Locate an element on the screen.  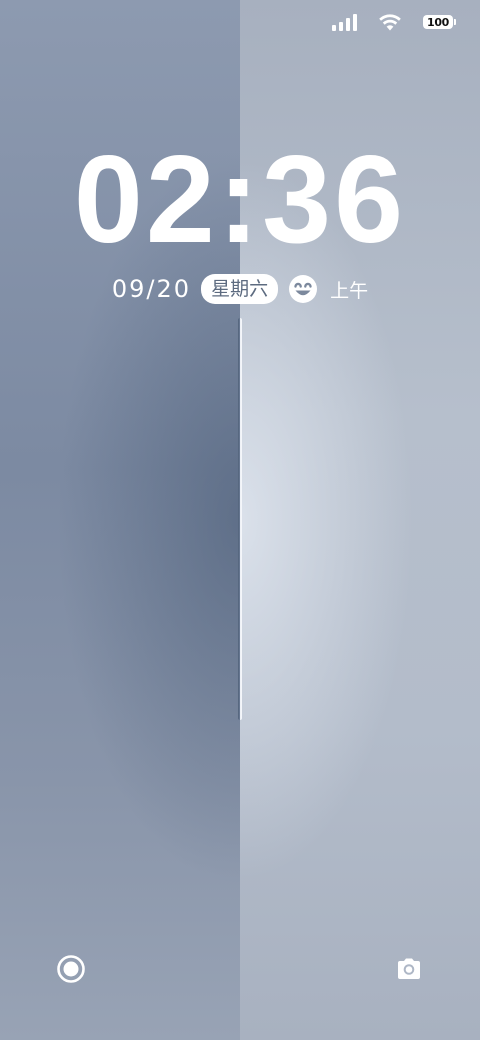
smiling-face-icon is located at coordinates (303, 289).